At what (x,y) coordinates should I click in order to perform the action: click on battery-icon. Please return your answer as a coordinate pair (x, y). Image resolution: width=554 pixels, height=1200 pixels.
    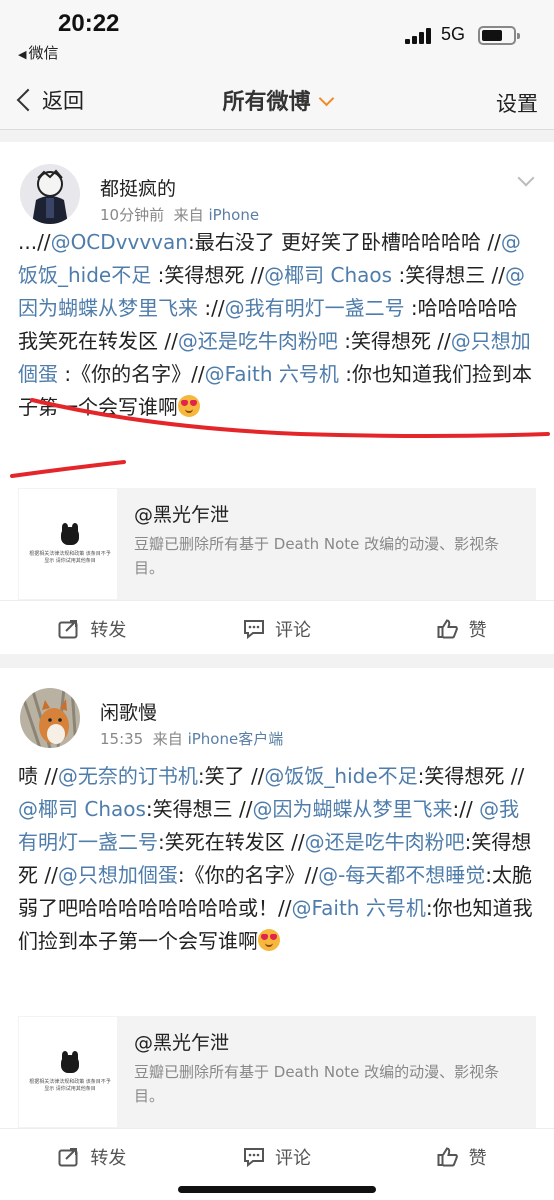
    Looking at the image, I should click on (499, 35).